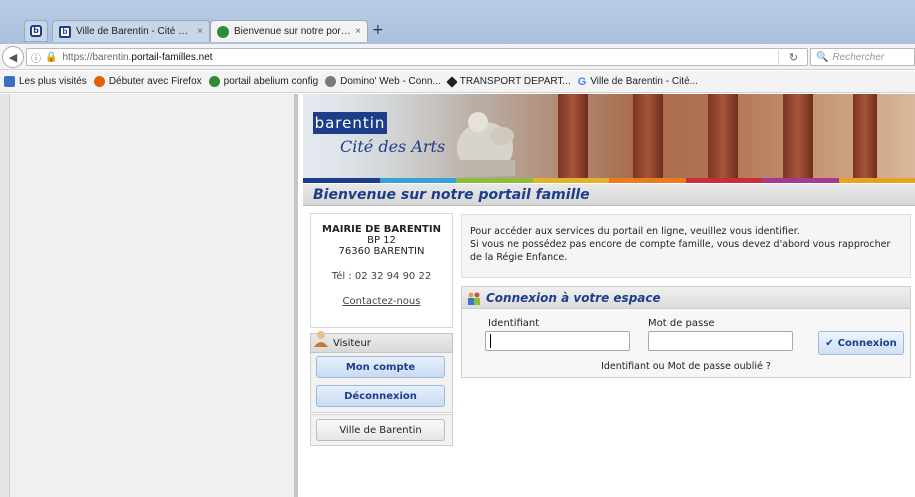  I want to click on bookmark-item: Débuter avec Firefox, so click(147, 81).